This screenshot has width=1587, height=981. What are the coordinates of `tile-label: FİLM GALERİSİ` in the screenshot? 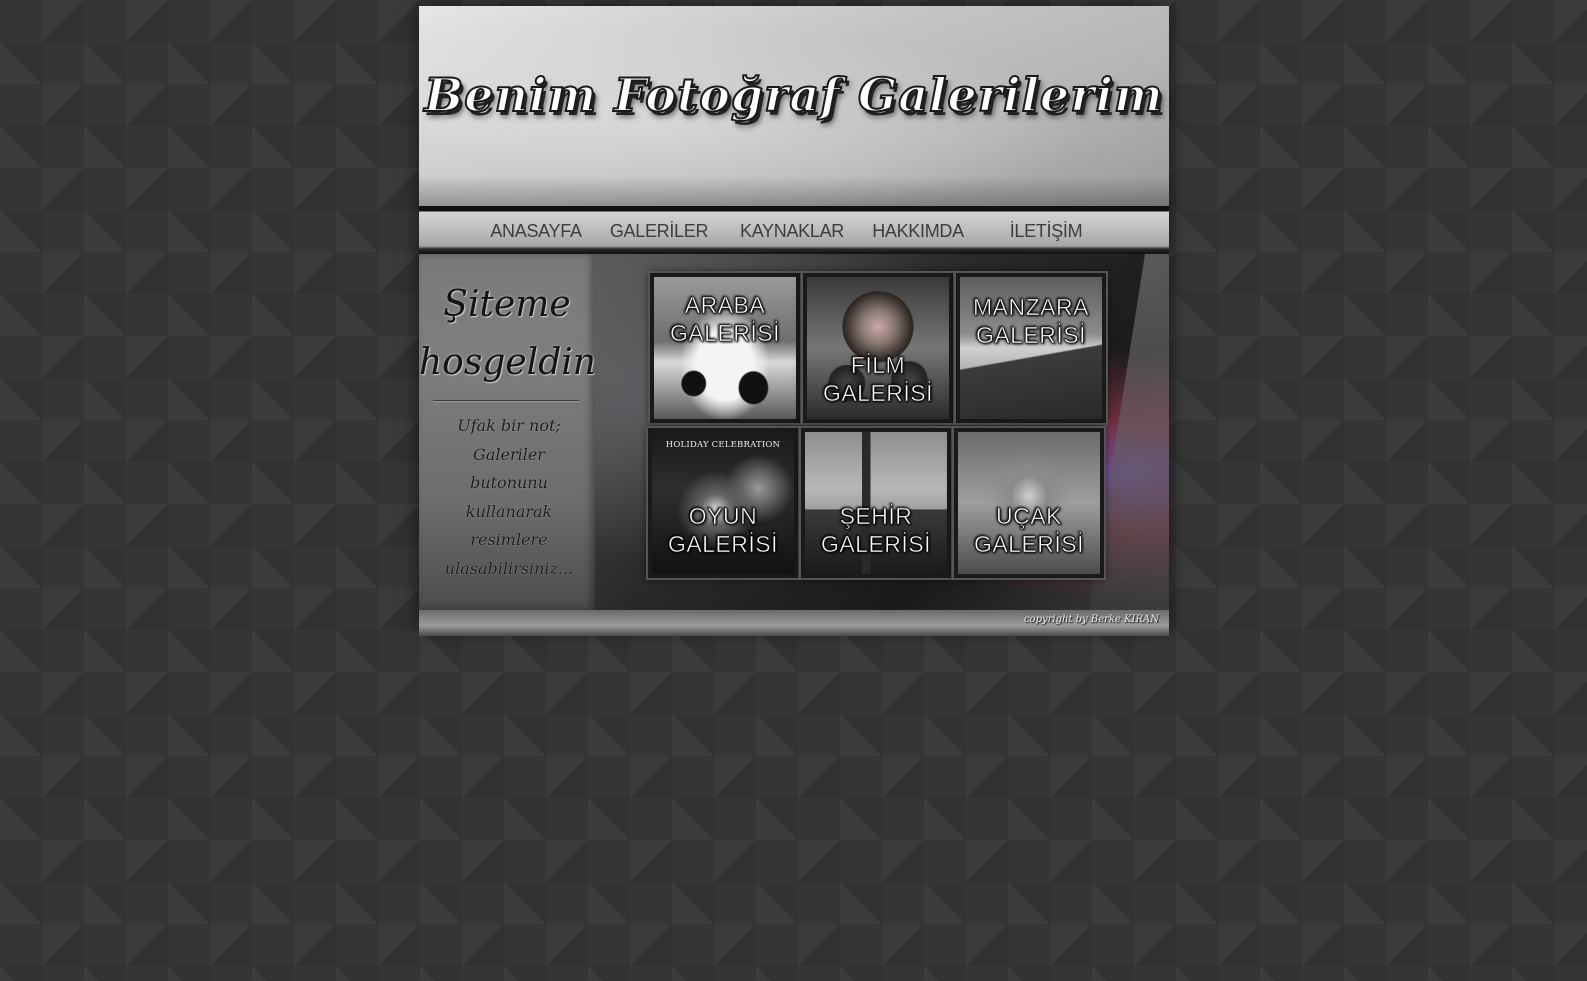 It's located at (878, 379).